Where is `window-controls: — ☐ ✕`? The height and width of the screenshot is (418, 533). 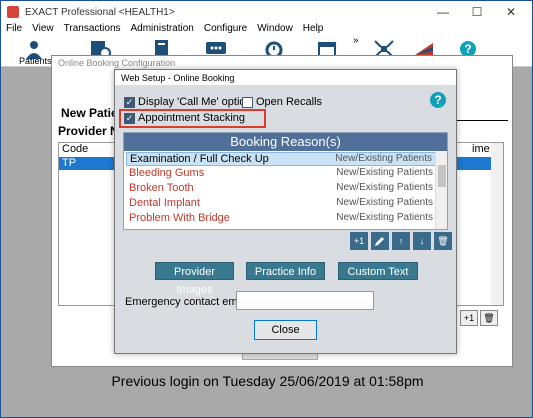
window-controls: — ☐ ✕ is located at coordinates (477, 12).